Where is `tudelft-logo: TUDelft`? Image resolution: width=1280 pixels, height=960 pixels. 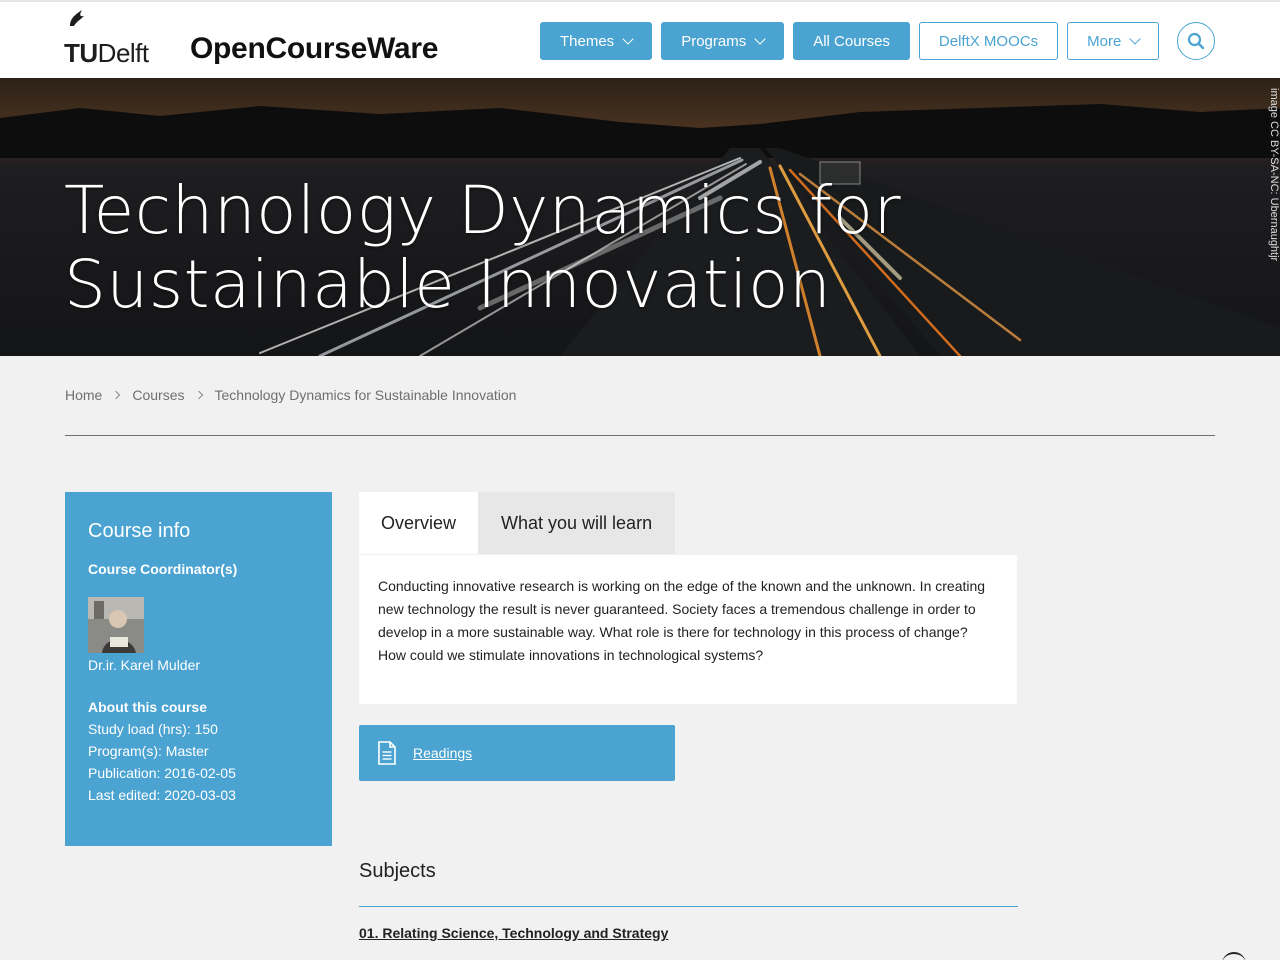
tudelft-logo: TUDelft is located at coordinates (106, 38).